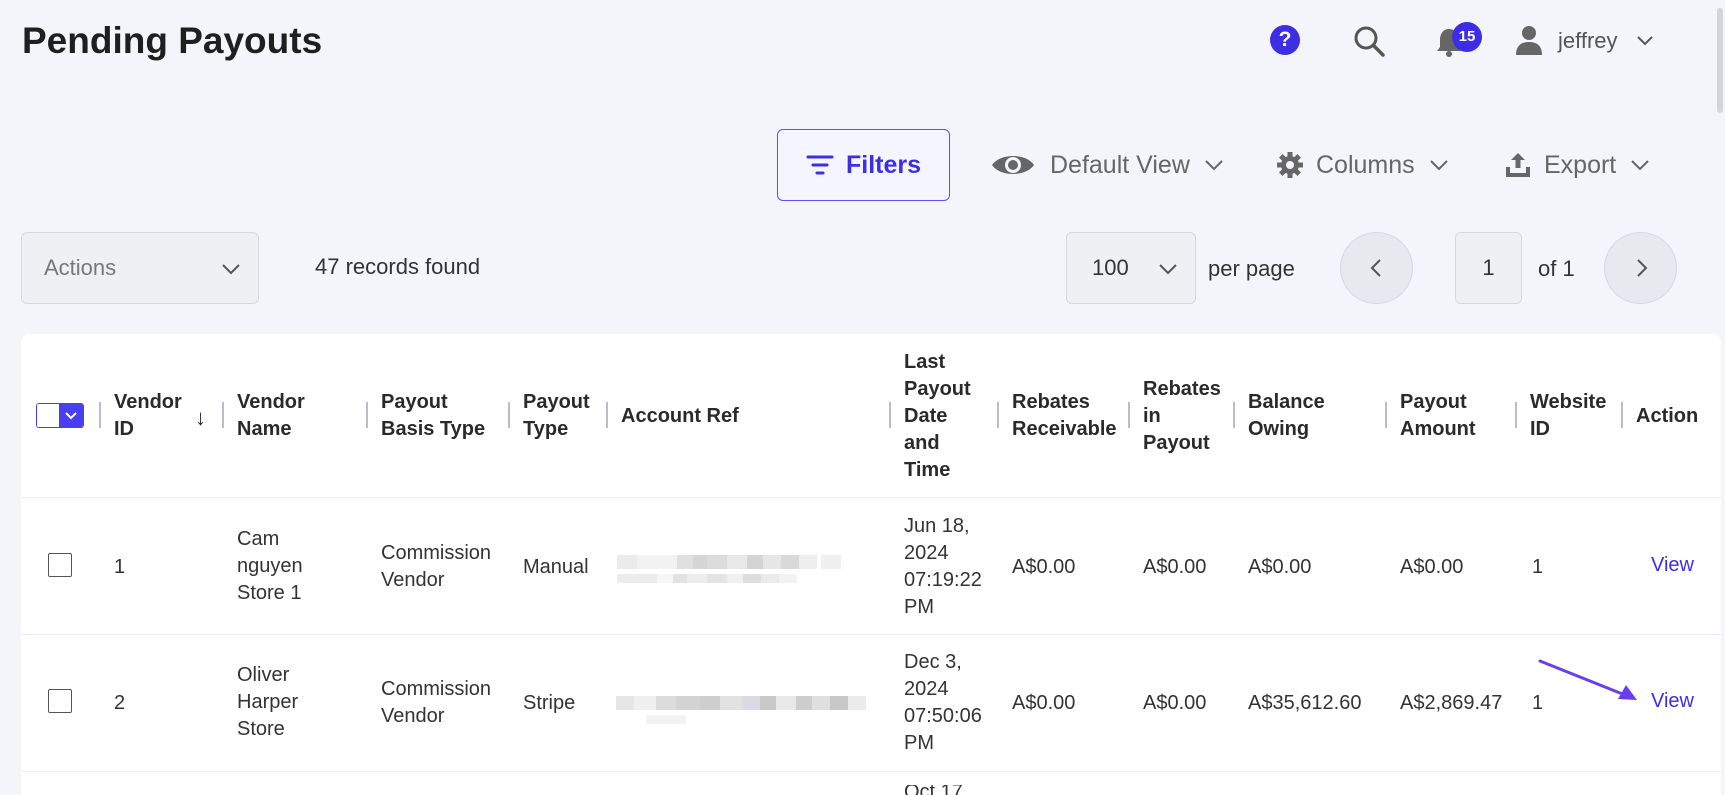 The height and width of the screenshot is (795, 1725). What do you see at coordinates (154, 416) in the screenshot?
I see `column-header-vendor-id: Vendor ID` at bounding box center [154, 416].